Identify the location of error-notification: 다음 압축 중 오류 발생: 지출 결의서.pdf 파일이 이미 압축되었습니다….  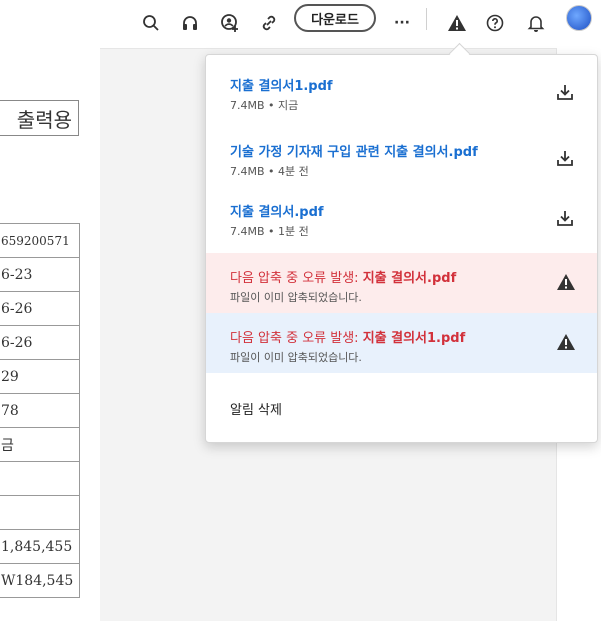
(401, 283).